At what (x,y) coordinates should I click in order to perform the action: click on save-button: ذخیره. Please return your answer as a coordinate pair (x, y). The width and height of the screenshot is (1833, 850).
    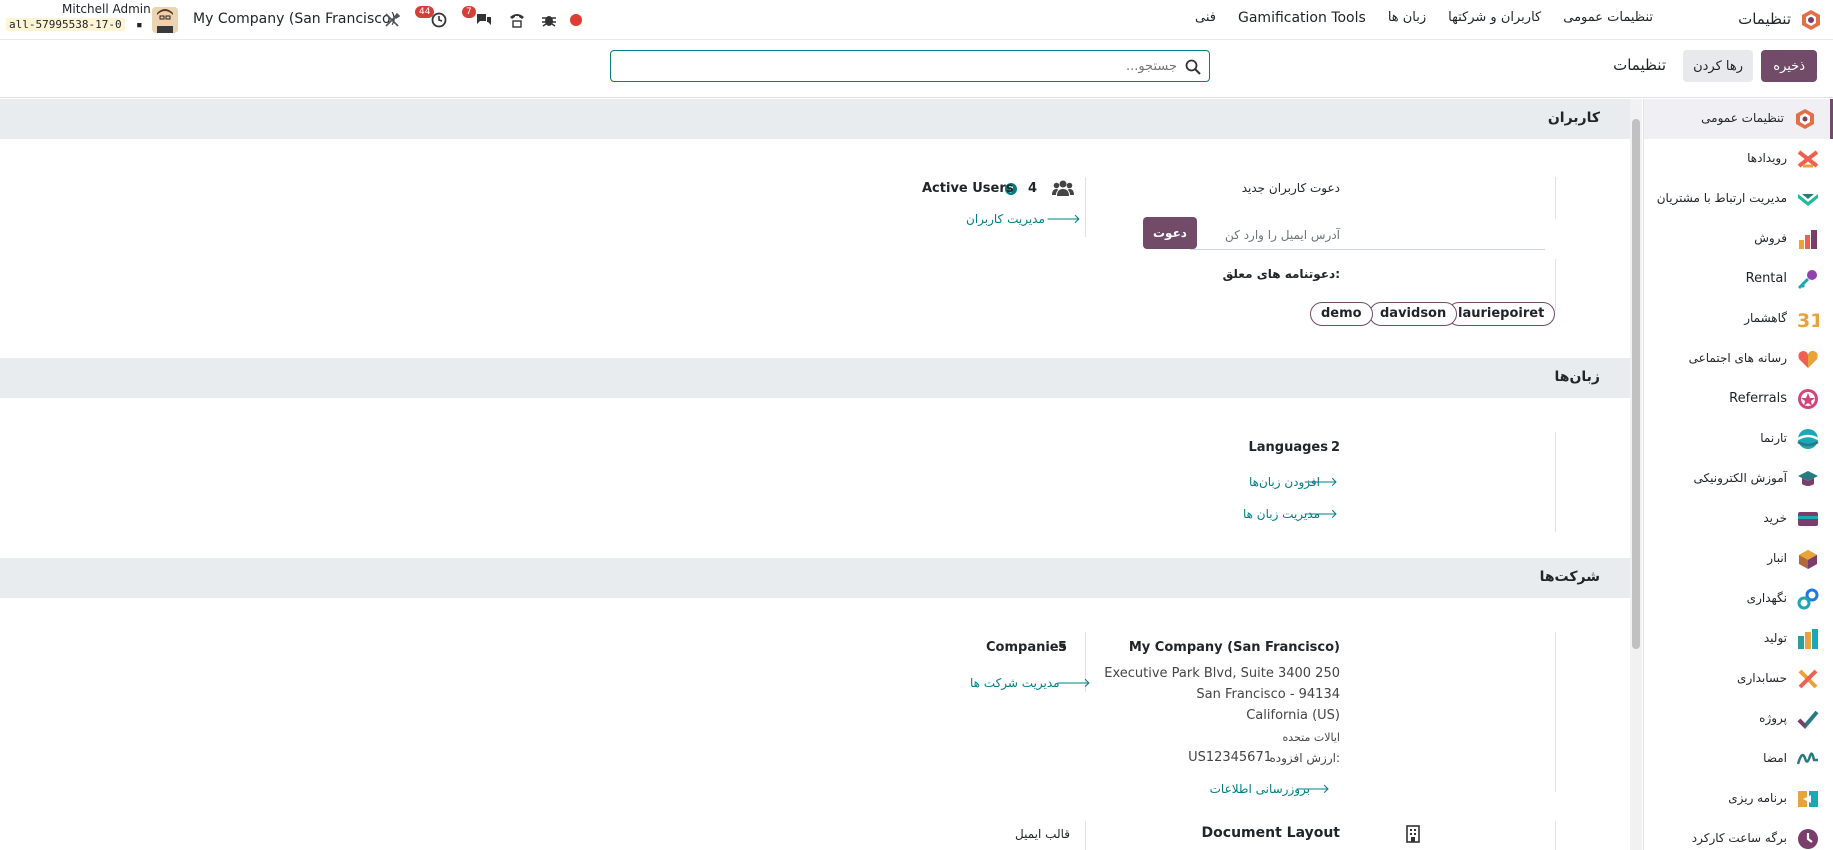
    Looking at the image, I should click on (1789, 66).